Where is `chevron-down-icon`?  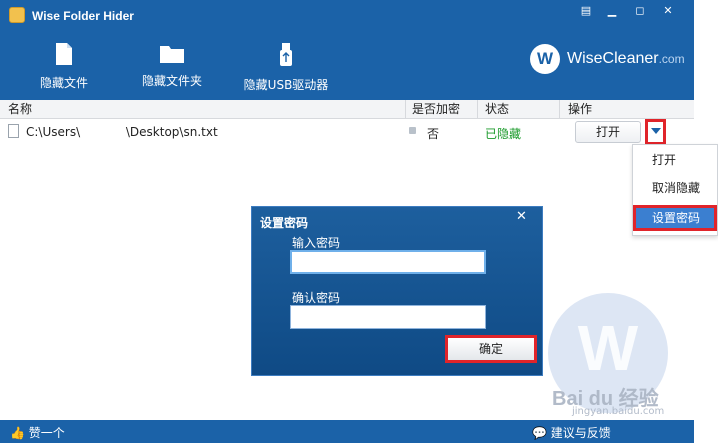
chevron-down-icon is located at coordinates (656, 131).